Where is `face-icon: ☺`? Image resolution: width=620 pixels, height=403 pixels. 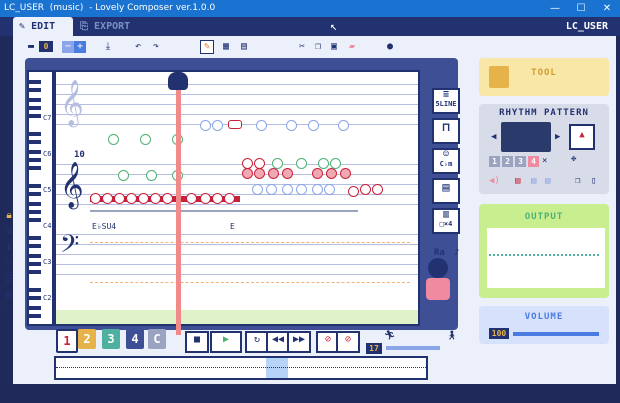
face-icon: ☺ is located at coordinates (9, 264).